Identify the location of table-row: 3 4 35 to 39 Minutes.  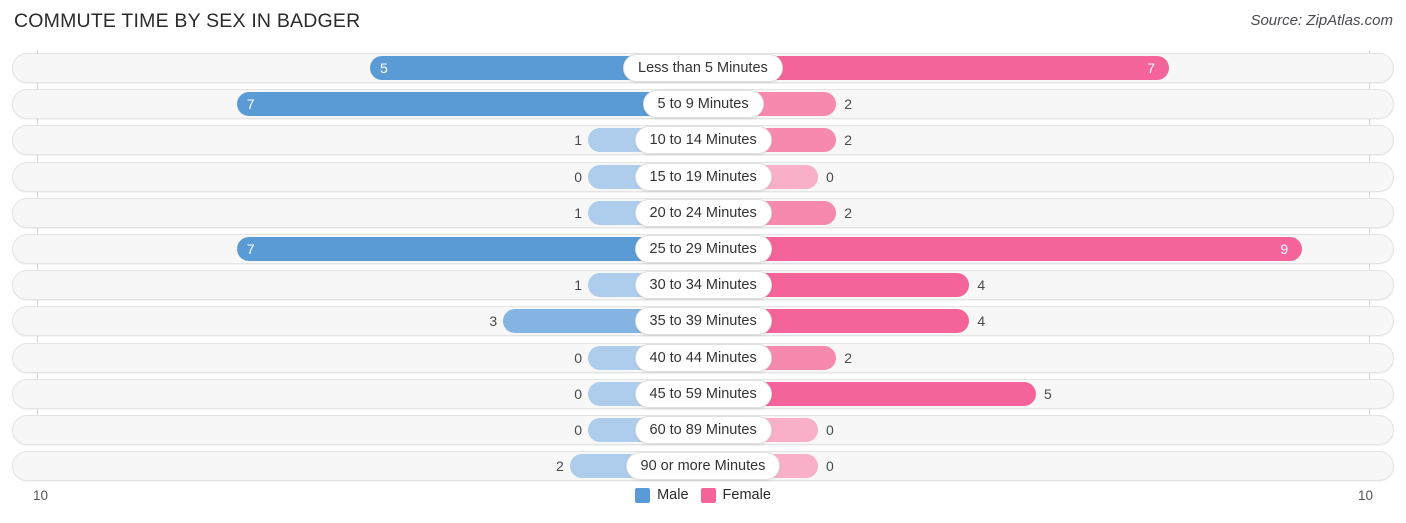
(703, 321).